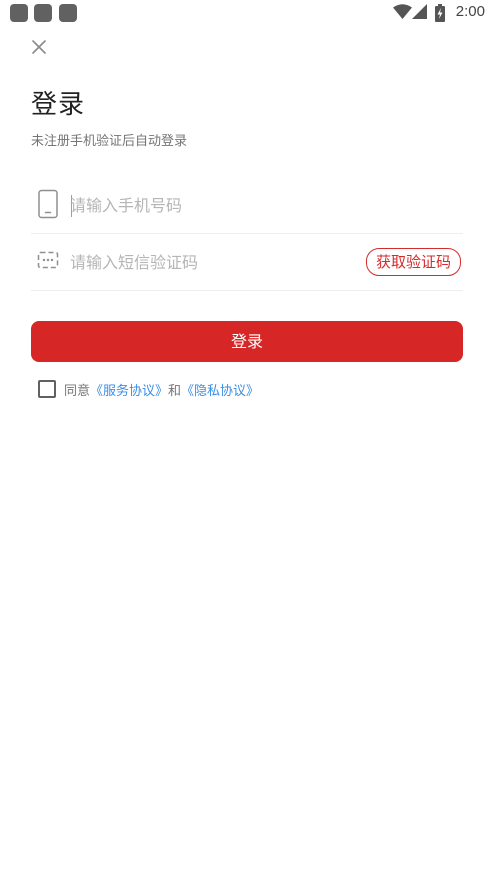 Image resolution: width=494 pixels, height=878 pixels. Describe the element at coordinates (470, 11) in the screenshot. I see `status-time: 2:00` at that location.